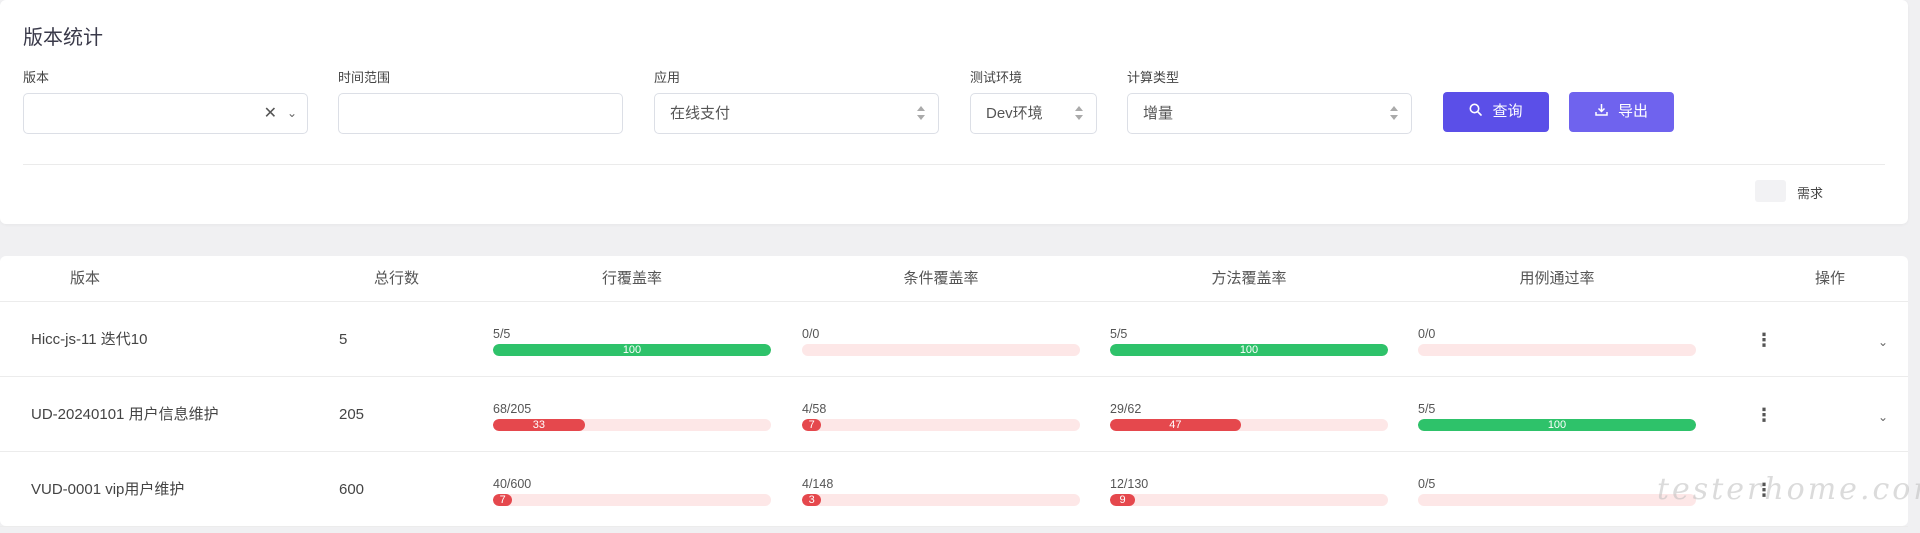 This screenshot has width=1920, height=533. Describe the element at coordinates (954, 164) in the screenshot. I see `divider` at that location.